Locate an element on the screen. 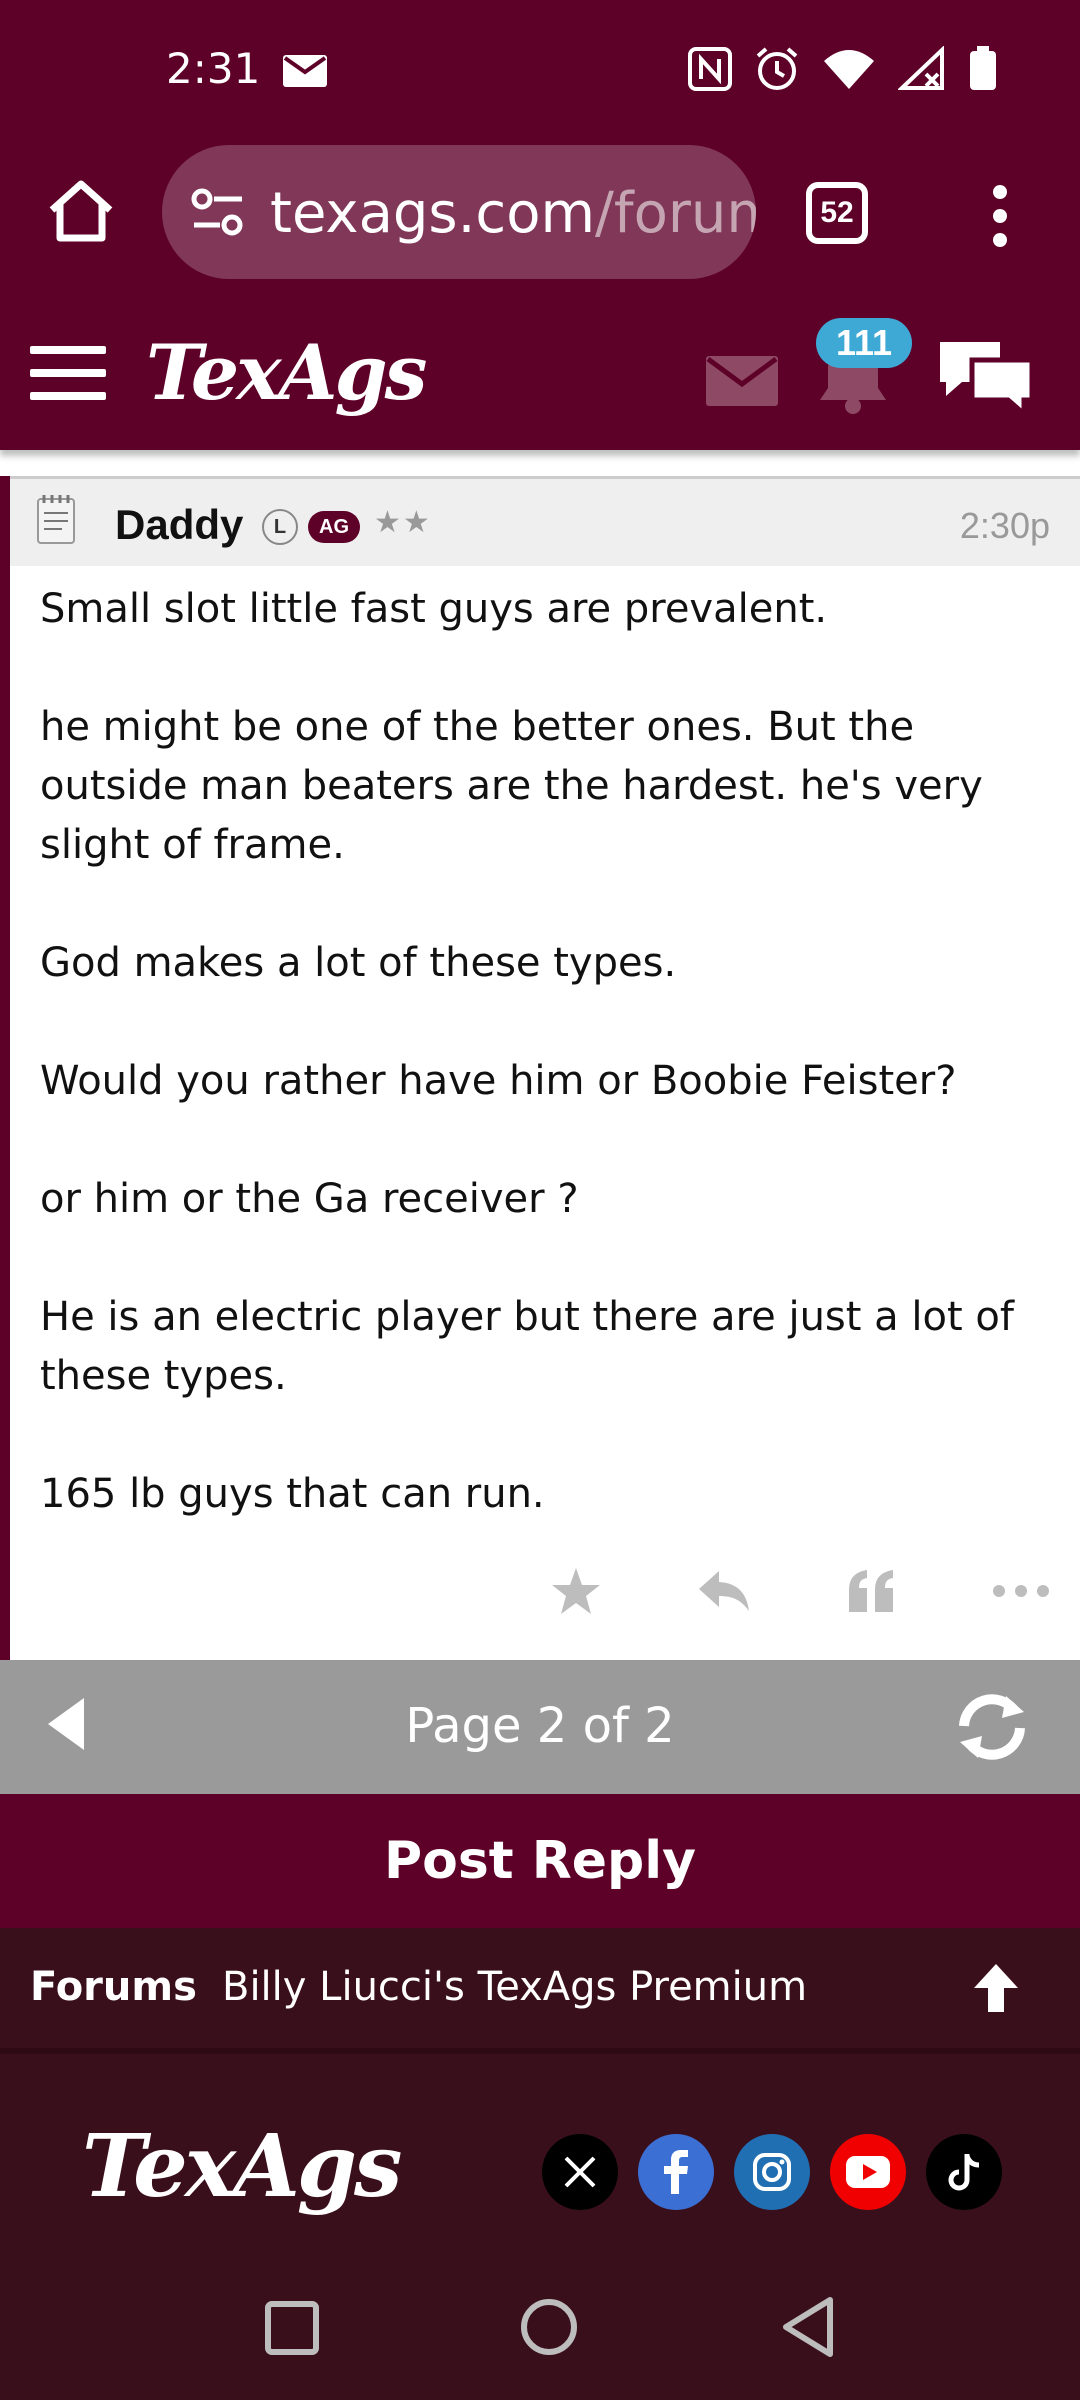 This screenshot has width=1080, height=2400. social-links is located at coordinates (772, 2172).